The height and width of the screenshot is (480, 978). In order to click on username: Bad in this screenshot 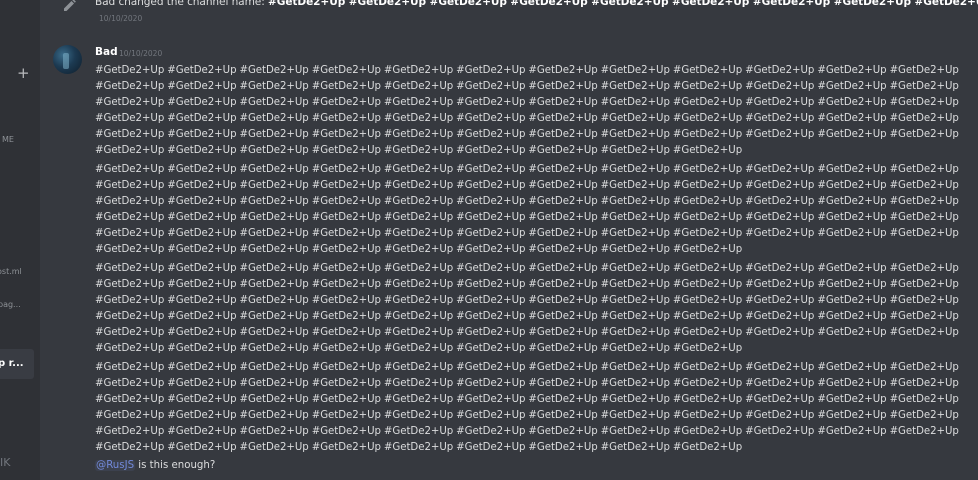, I will do `click(106, 52)`.